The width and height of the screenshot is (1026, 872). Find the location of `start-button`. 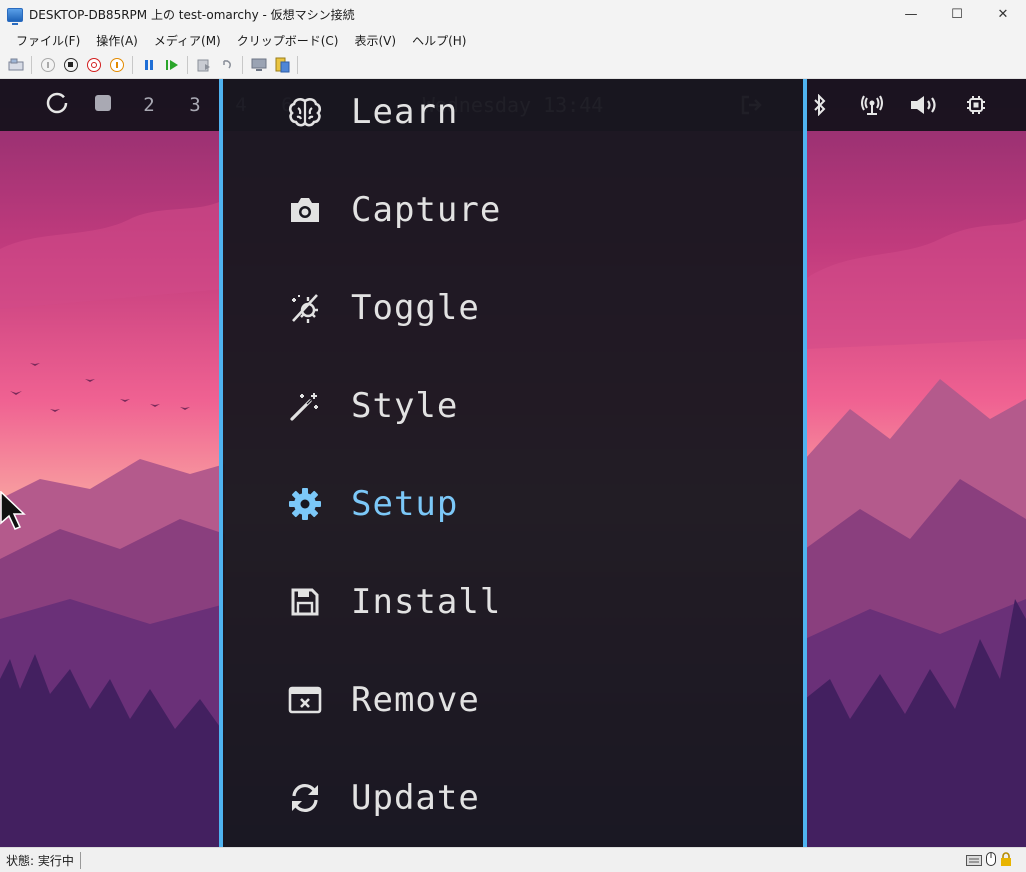

start-button is located at coordinates (48, 65).